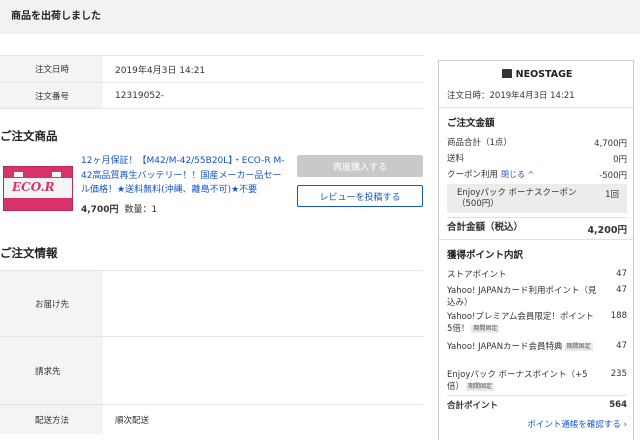  Describe the element at coordinates (607, 230) in the screenshot. I see `total-value: 4,200円` at that location.